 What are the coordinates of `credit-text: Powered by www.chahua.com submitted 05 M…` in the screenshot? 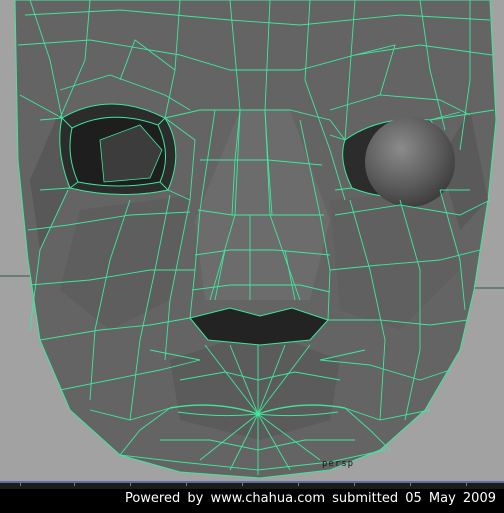 It's located at (310, 498).